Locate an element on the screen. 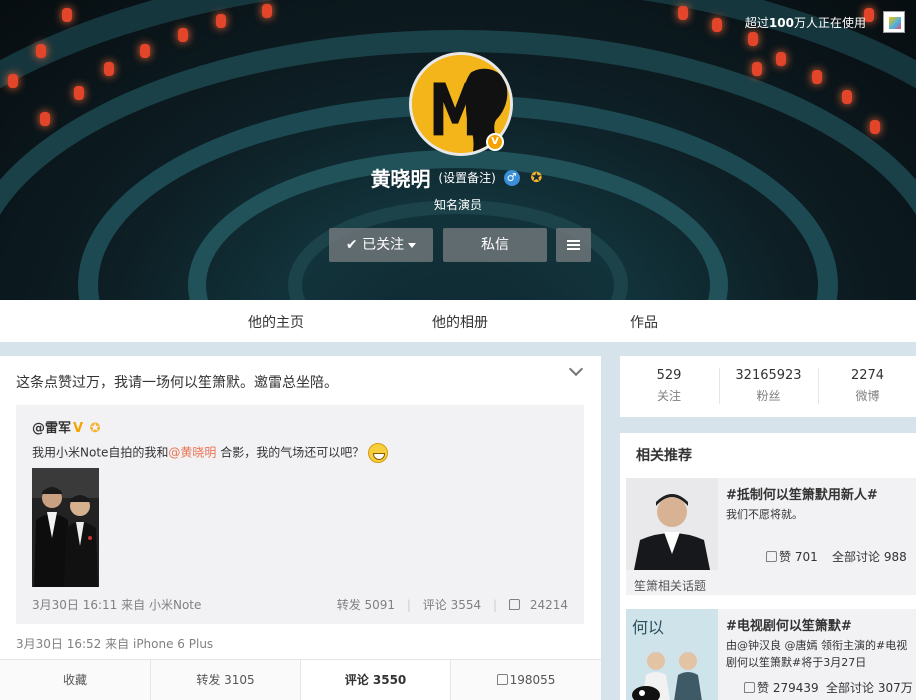 The image size is (916, 700). like-count: 198055 is located at coordinates (532, 680).